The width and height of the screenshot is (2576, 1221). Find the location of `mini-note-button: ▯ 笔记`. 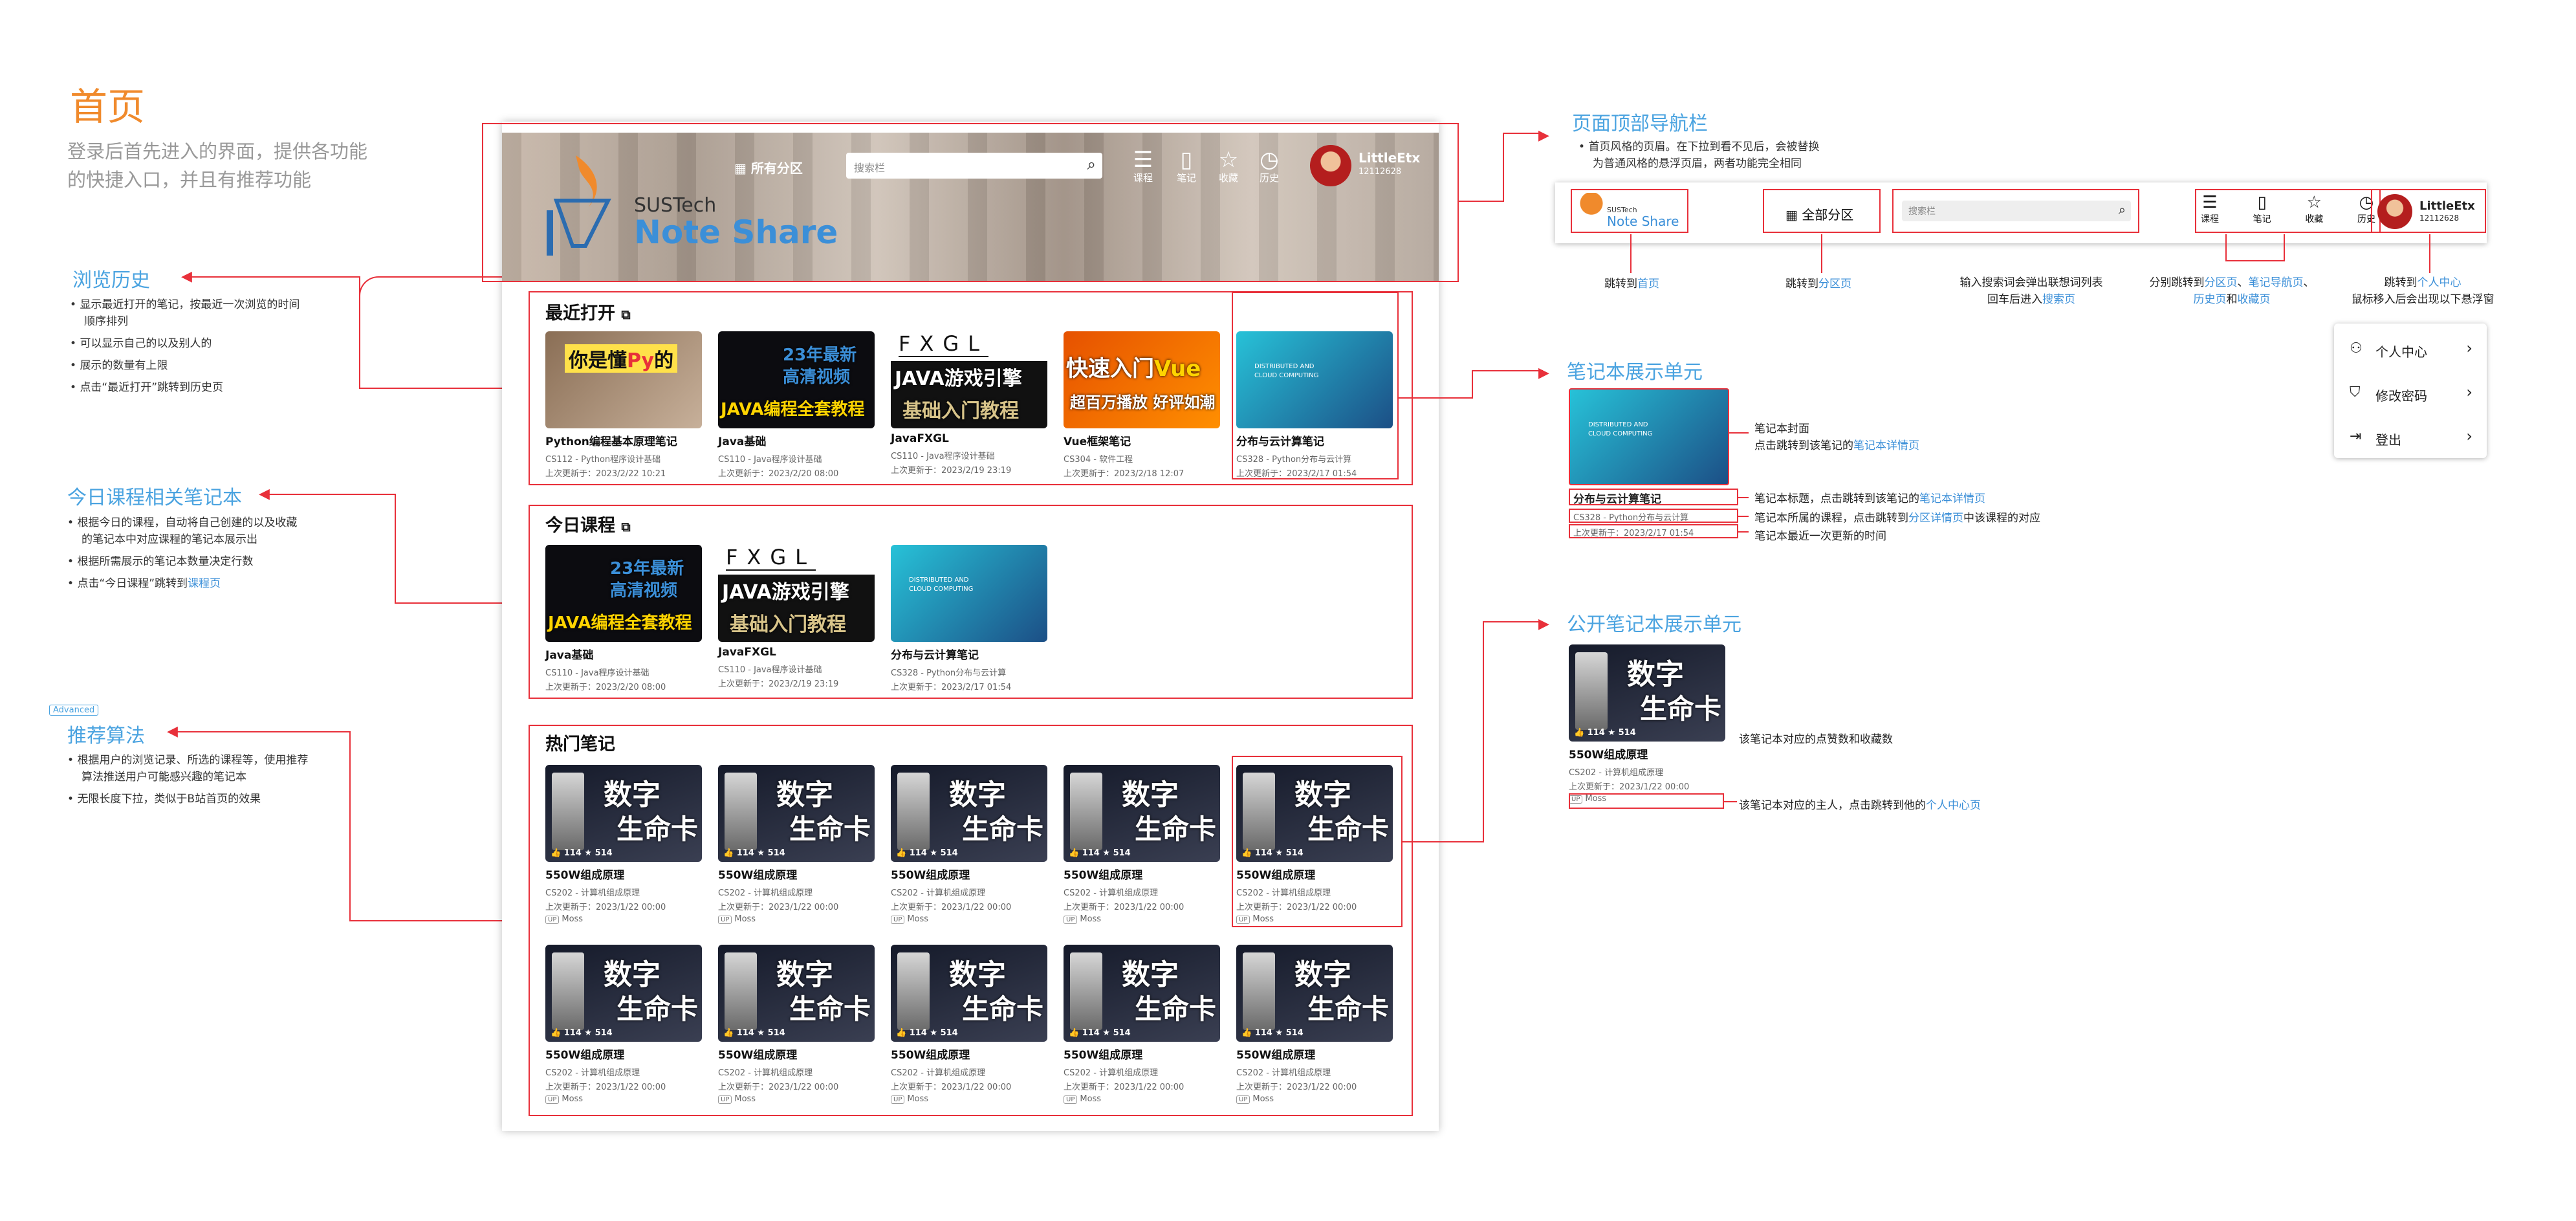

mini-note-button: ▯ 笔记 is located at coordinates (2262, 209).